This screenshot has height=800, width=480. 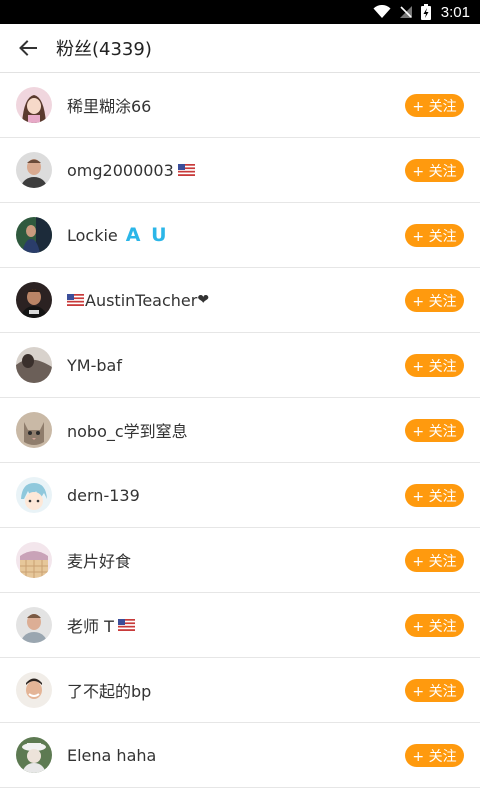 What do you see at coordinates (240, 300) in the screenshot?
I see `list-item: AustinTeacher ❤ + 关注` at bounding box center [240, 300].